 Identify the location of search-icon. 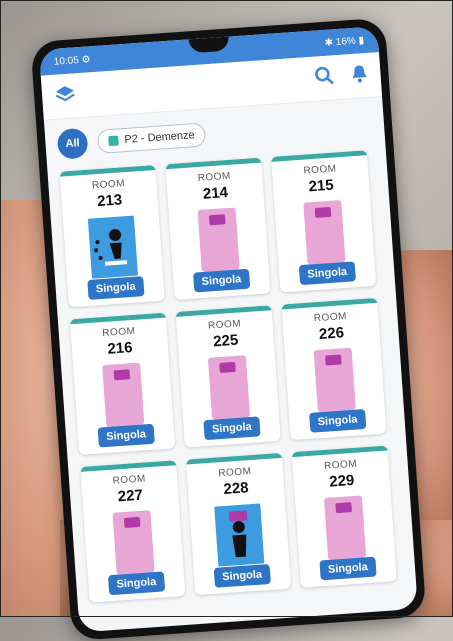
(325, 78).